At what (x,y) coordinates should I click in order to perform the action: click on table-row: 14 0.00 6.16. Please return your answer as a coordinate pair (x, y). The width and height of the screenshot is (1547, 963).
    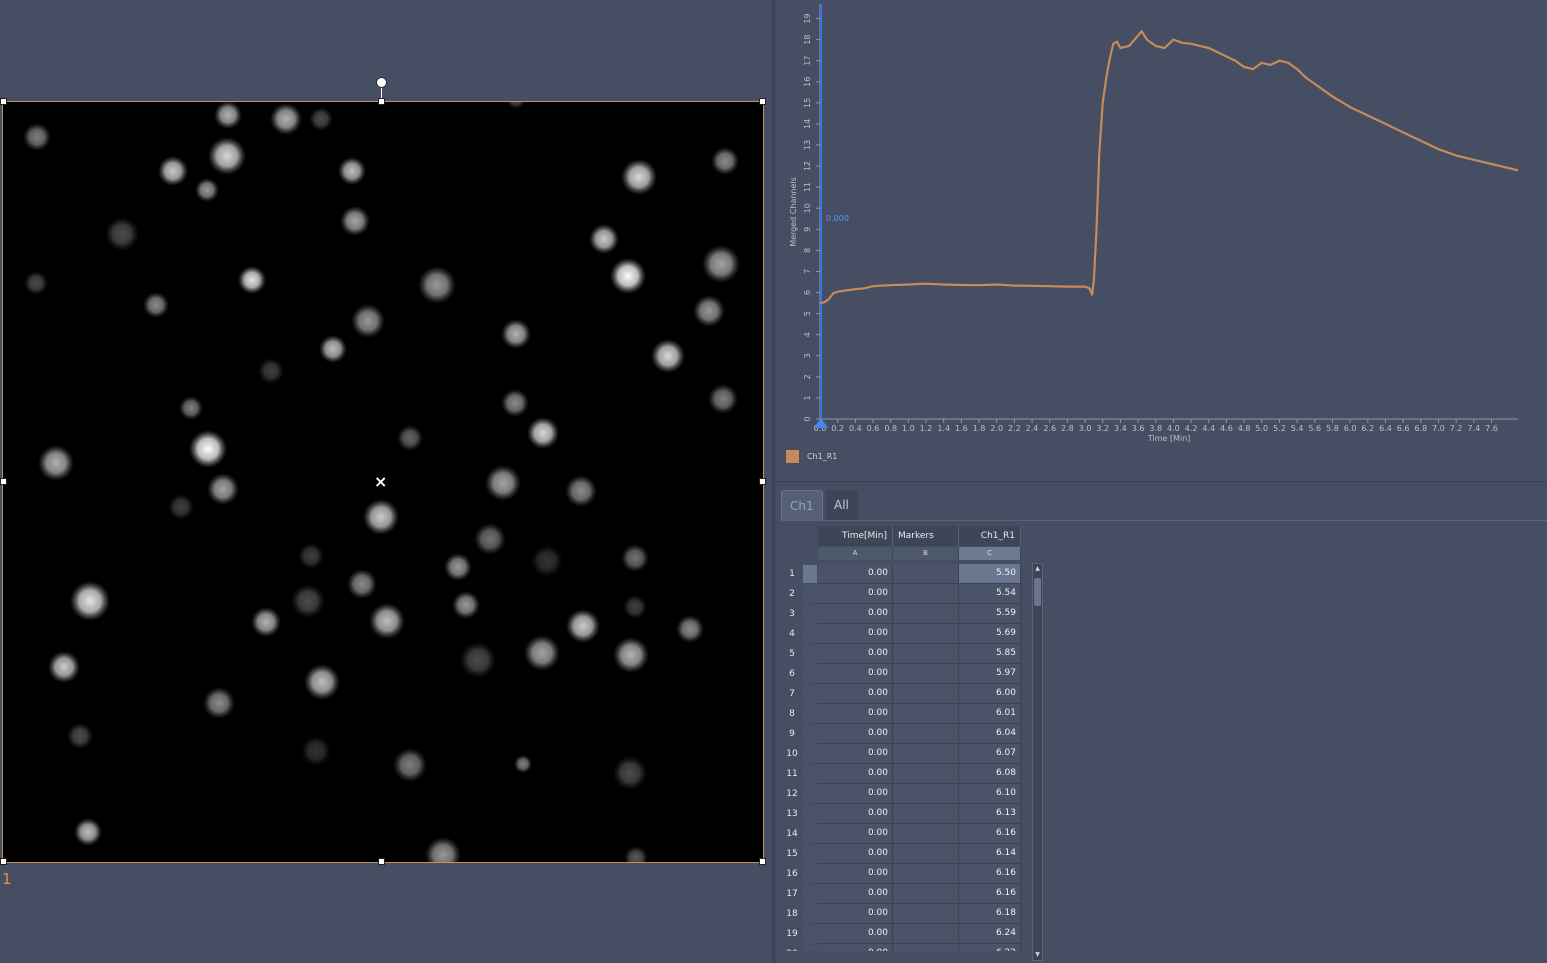
    Looking at the image, I should click on (911, 834).